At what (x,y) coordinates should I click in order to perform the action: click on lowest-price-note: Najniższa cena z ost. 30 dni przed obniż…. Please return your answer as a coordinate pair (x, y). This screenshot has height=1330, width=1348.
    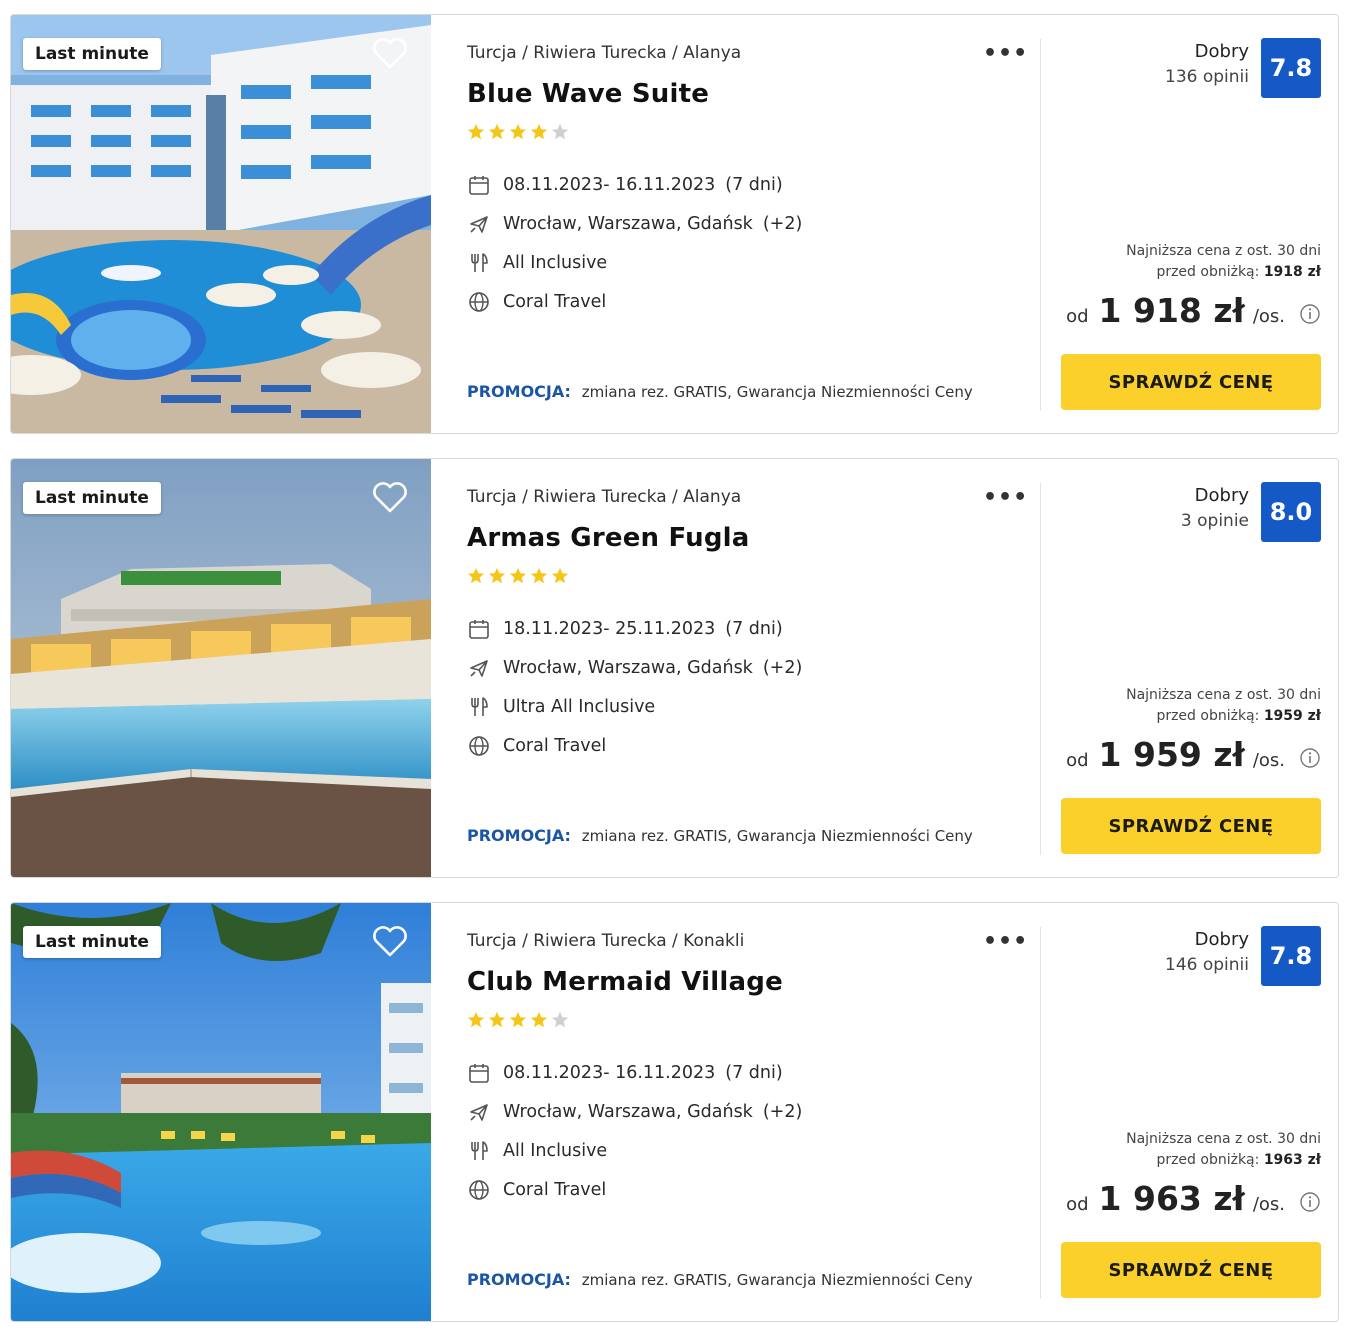
    Looking at the image, I should click on (1223, 706).